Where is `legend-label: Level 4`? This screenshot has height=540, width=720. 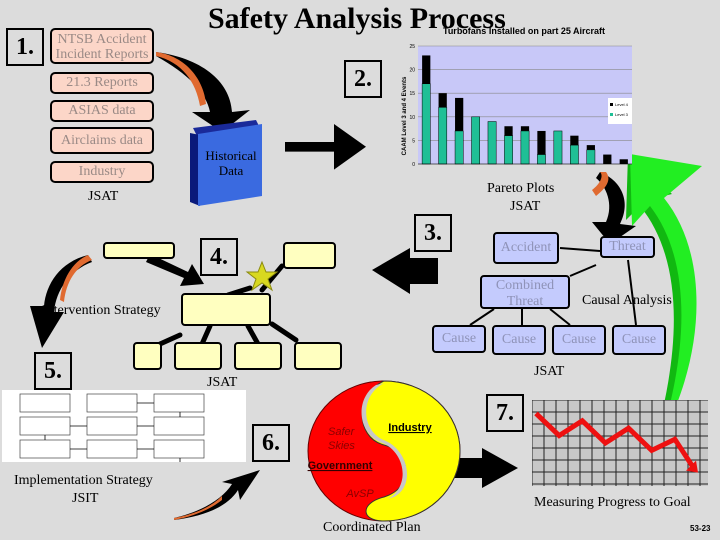
legend-label: Level 4 is located at coordinates (622, 104).